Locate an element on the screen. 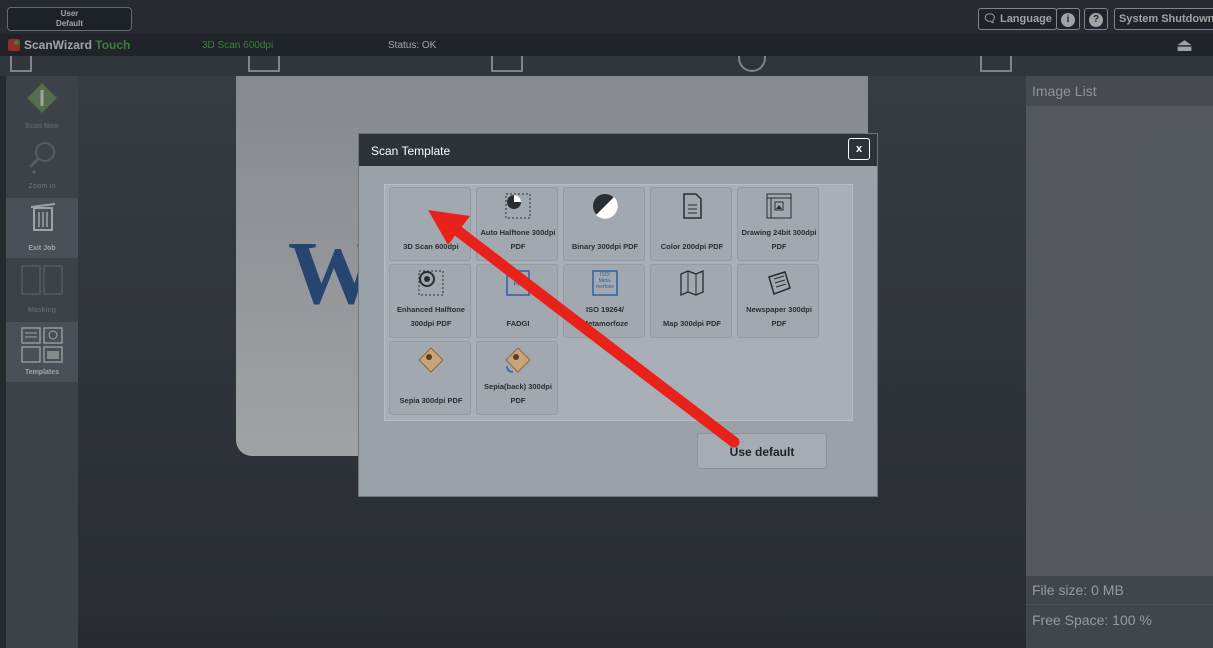 The width and height of the screenshot is (1213, 648). template-label: Sepia(back) 300dpi PDF is located at coordinates (518, 393).